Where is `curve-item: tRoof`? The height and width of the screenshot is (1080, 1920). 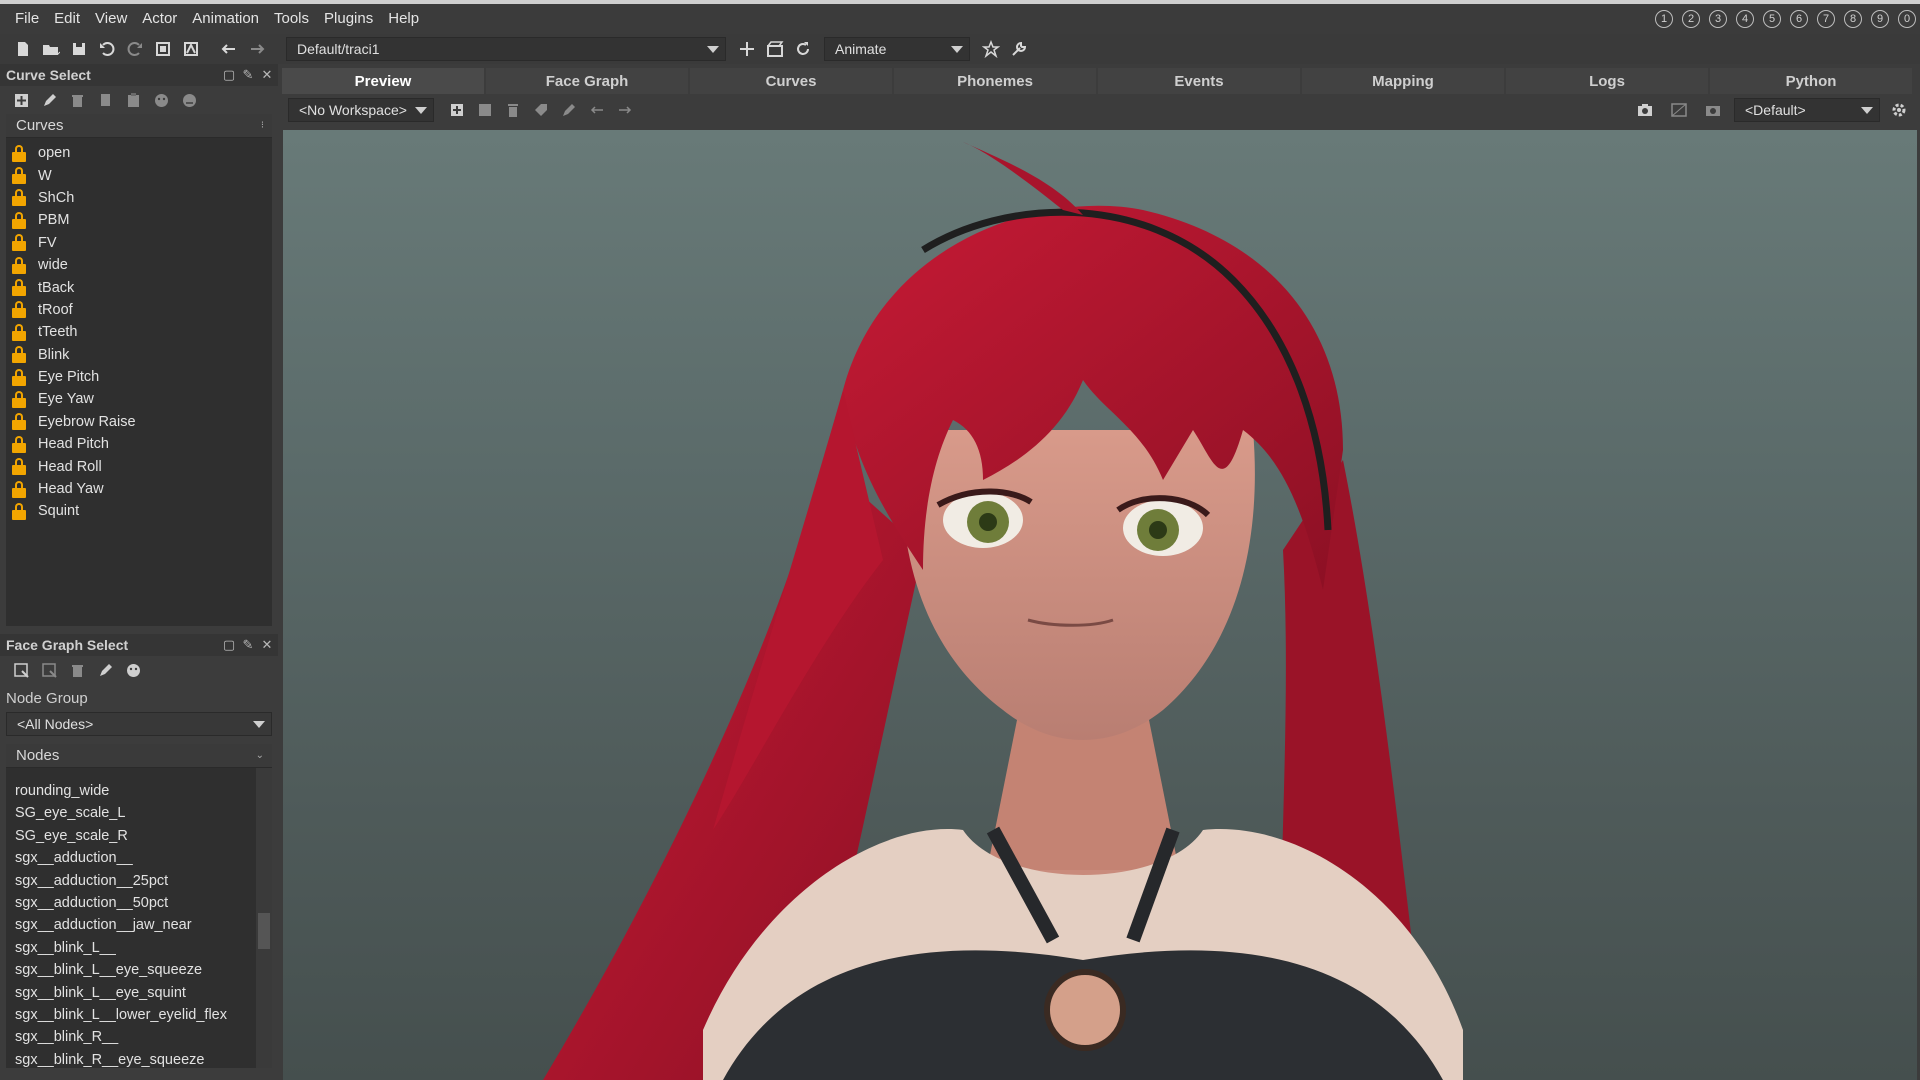 curve-item: tRoof is located at coordinates (139, 310).